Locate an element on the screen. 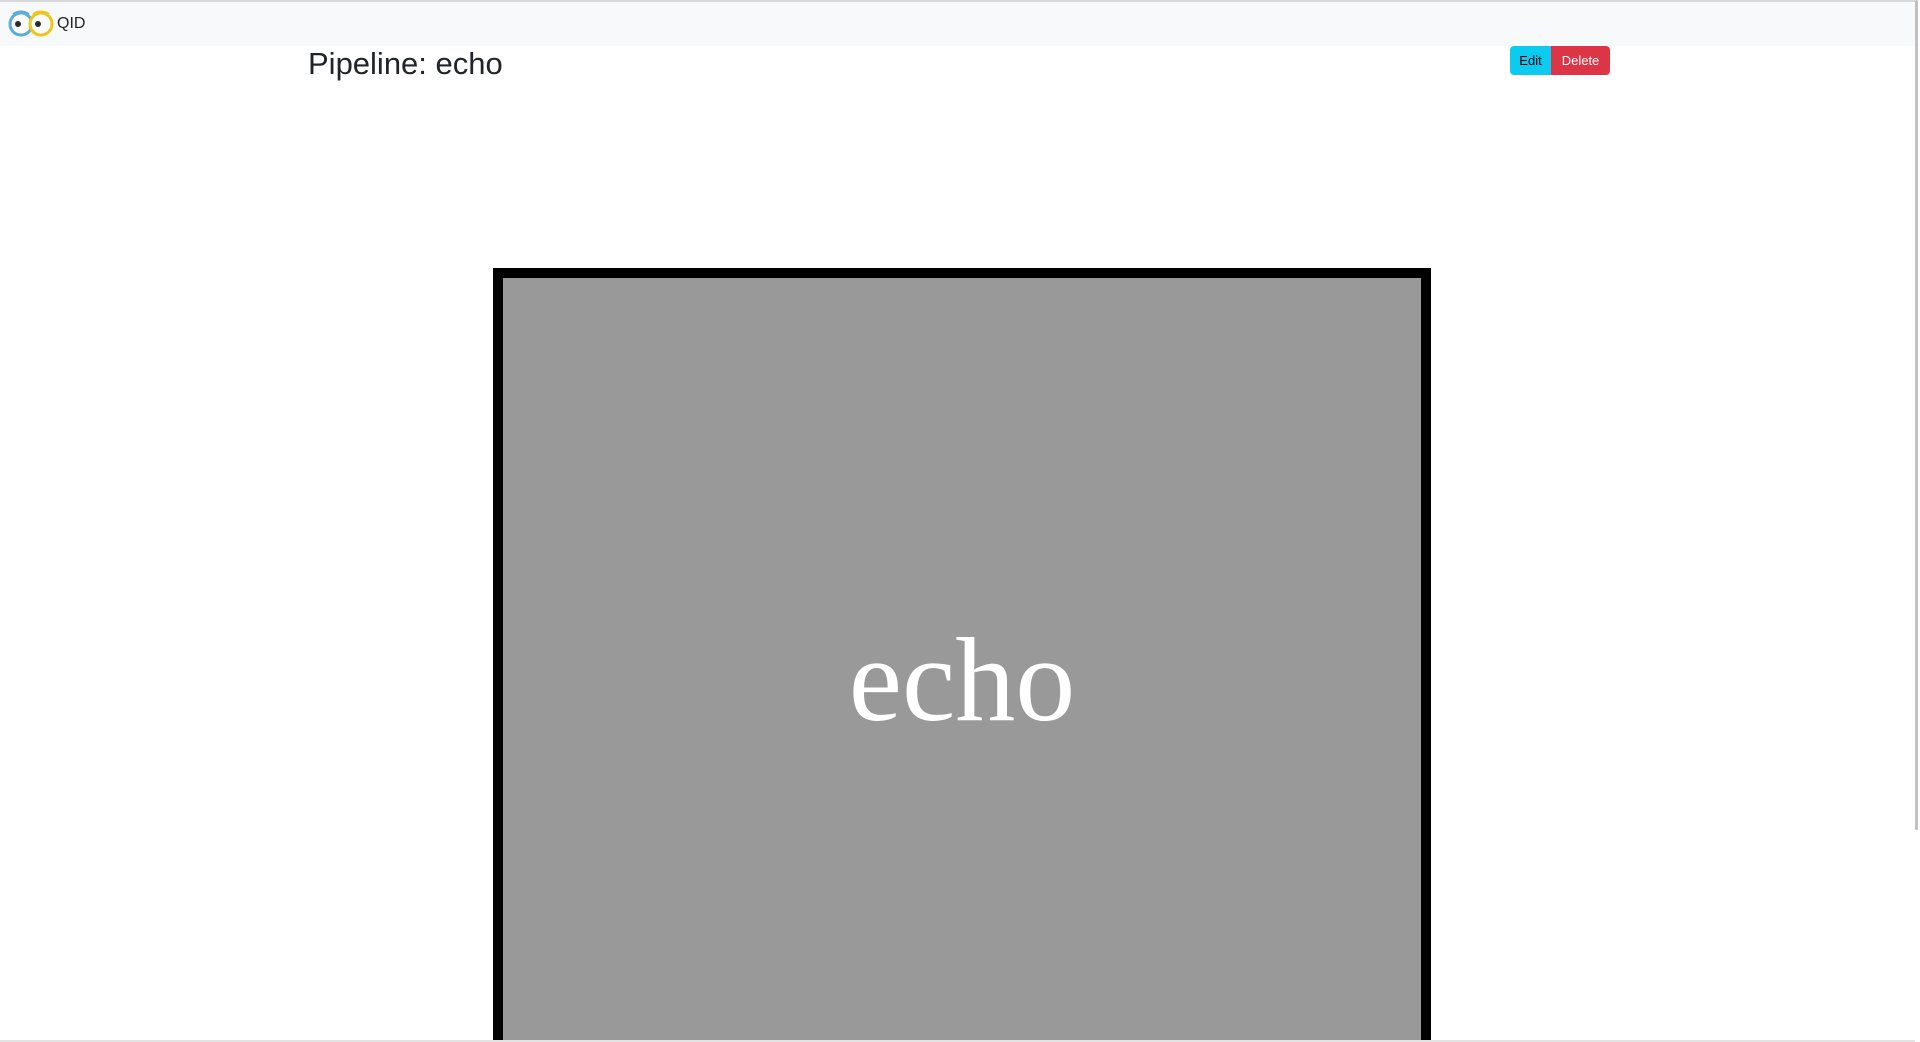  action-button-group: Edit Delete is located at coordinates (1560, 60).